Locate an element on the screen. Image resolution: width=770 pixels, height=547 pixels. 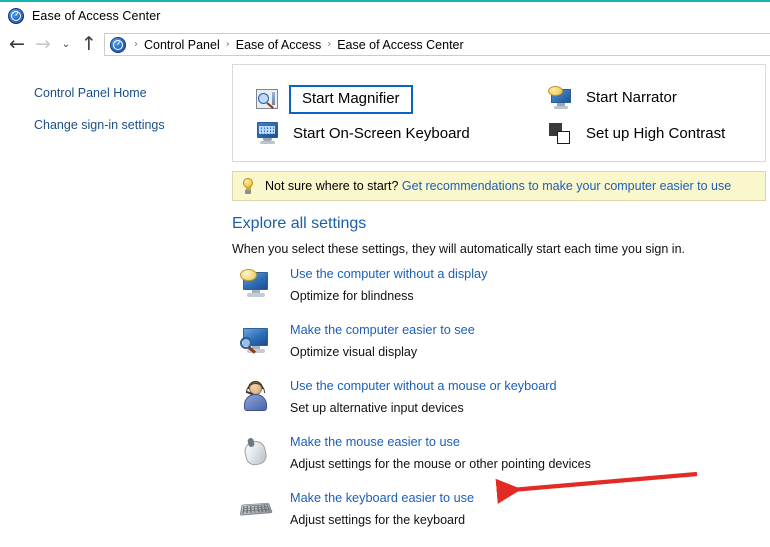
sidebar-item-label: Change sign-in settings is located at coordinates (99, 125).